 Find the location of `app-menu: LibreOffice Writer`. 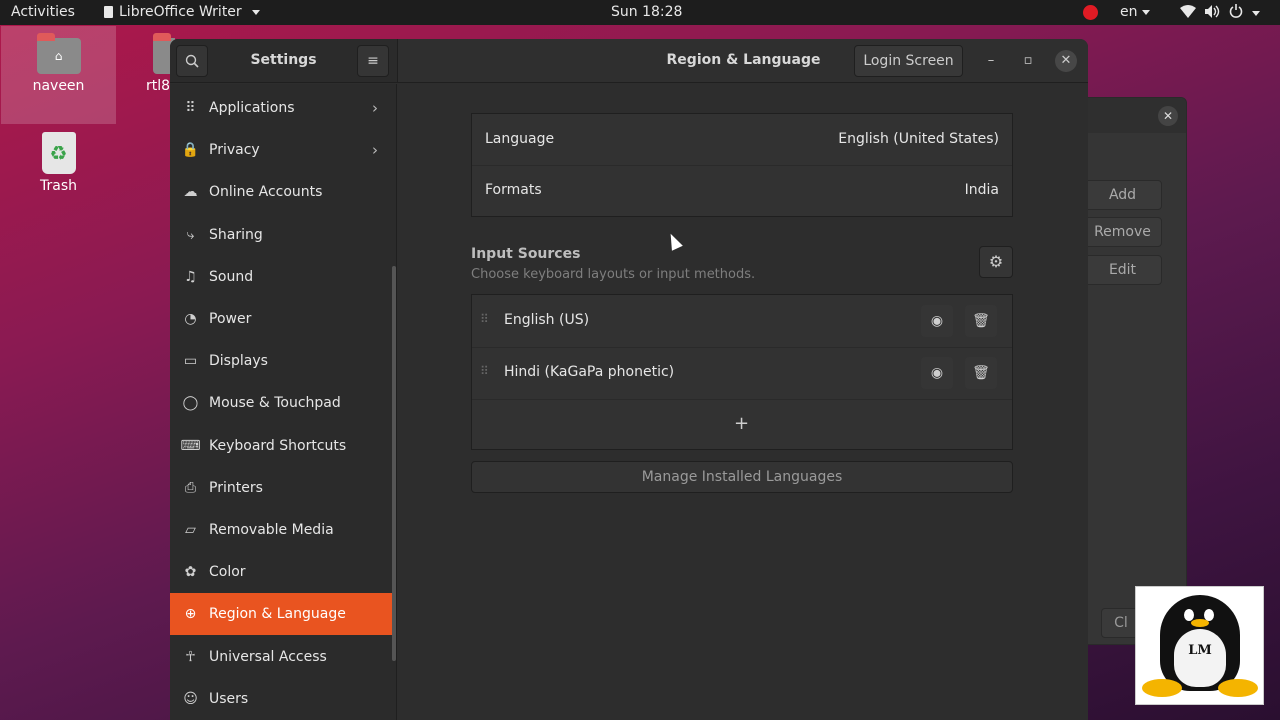

app-menu: LibreOffice Writer is located at coordinates (182, 12).